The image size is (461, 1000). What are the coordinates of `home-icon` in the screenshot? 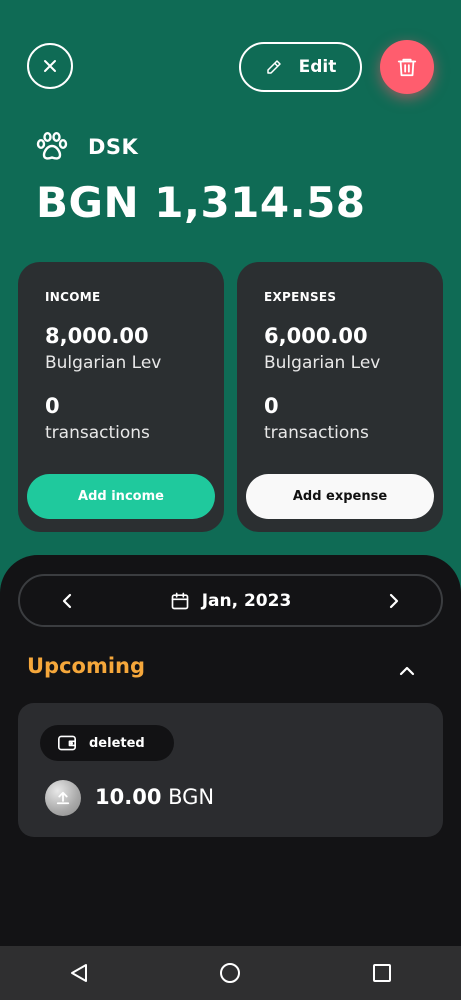 It's located at (230, 973).